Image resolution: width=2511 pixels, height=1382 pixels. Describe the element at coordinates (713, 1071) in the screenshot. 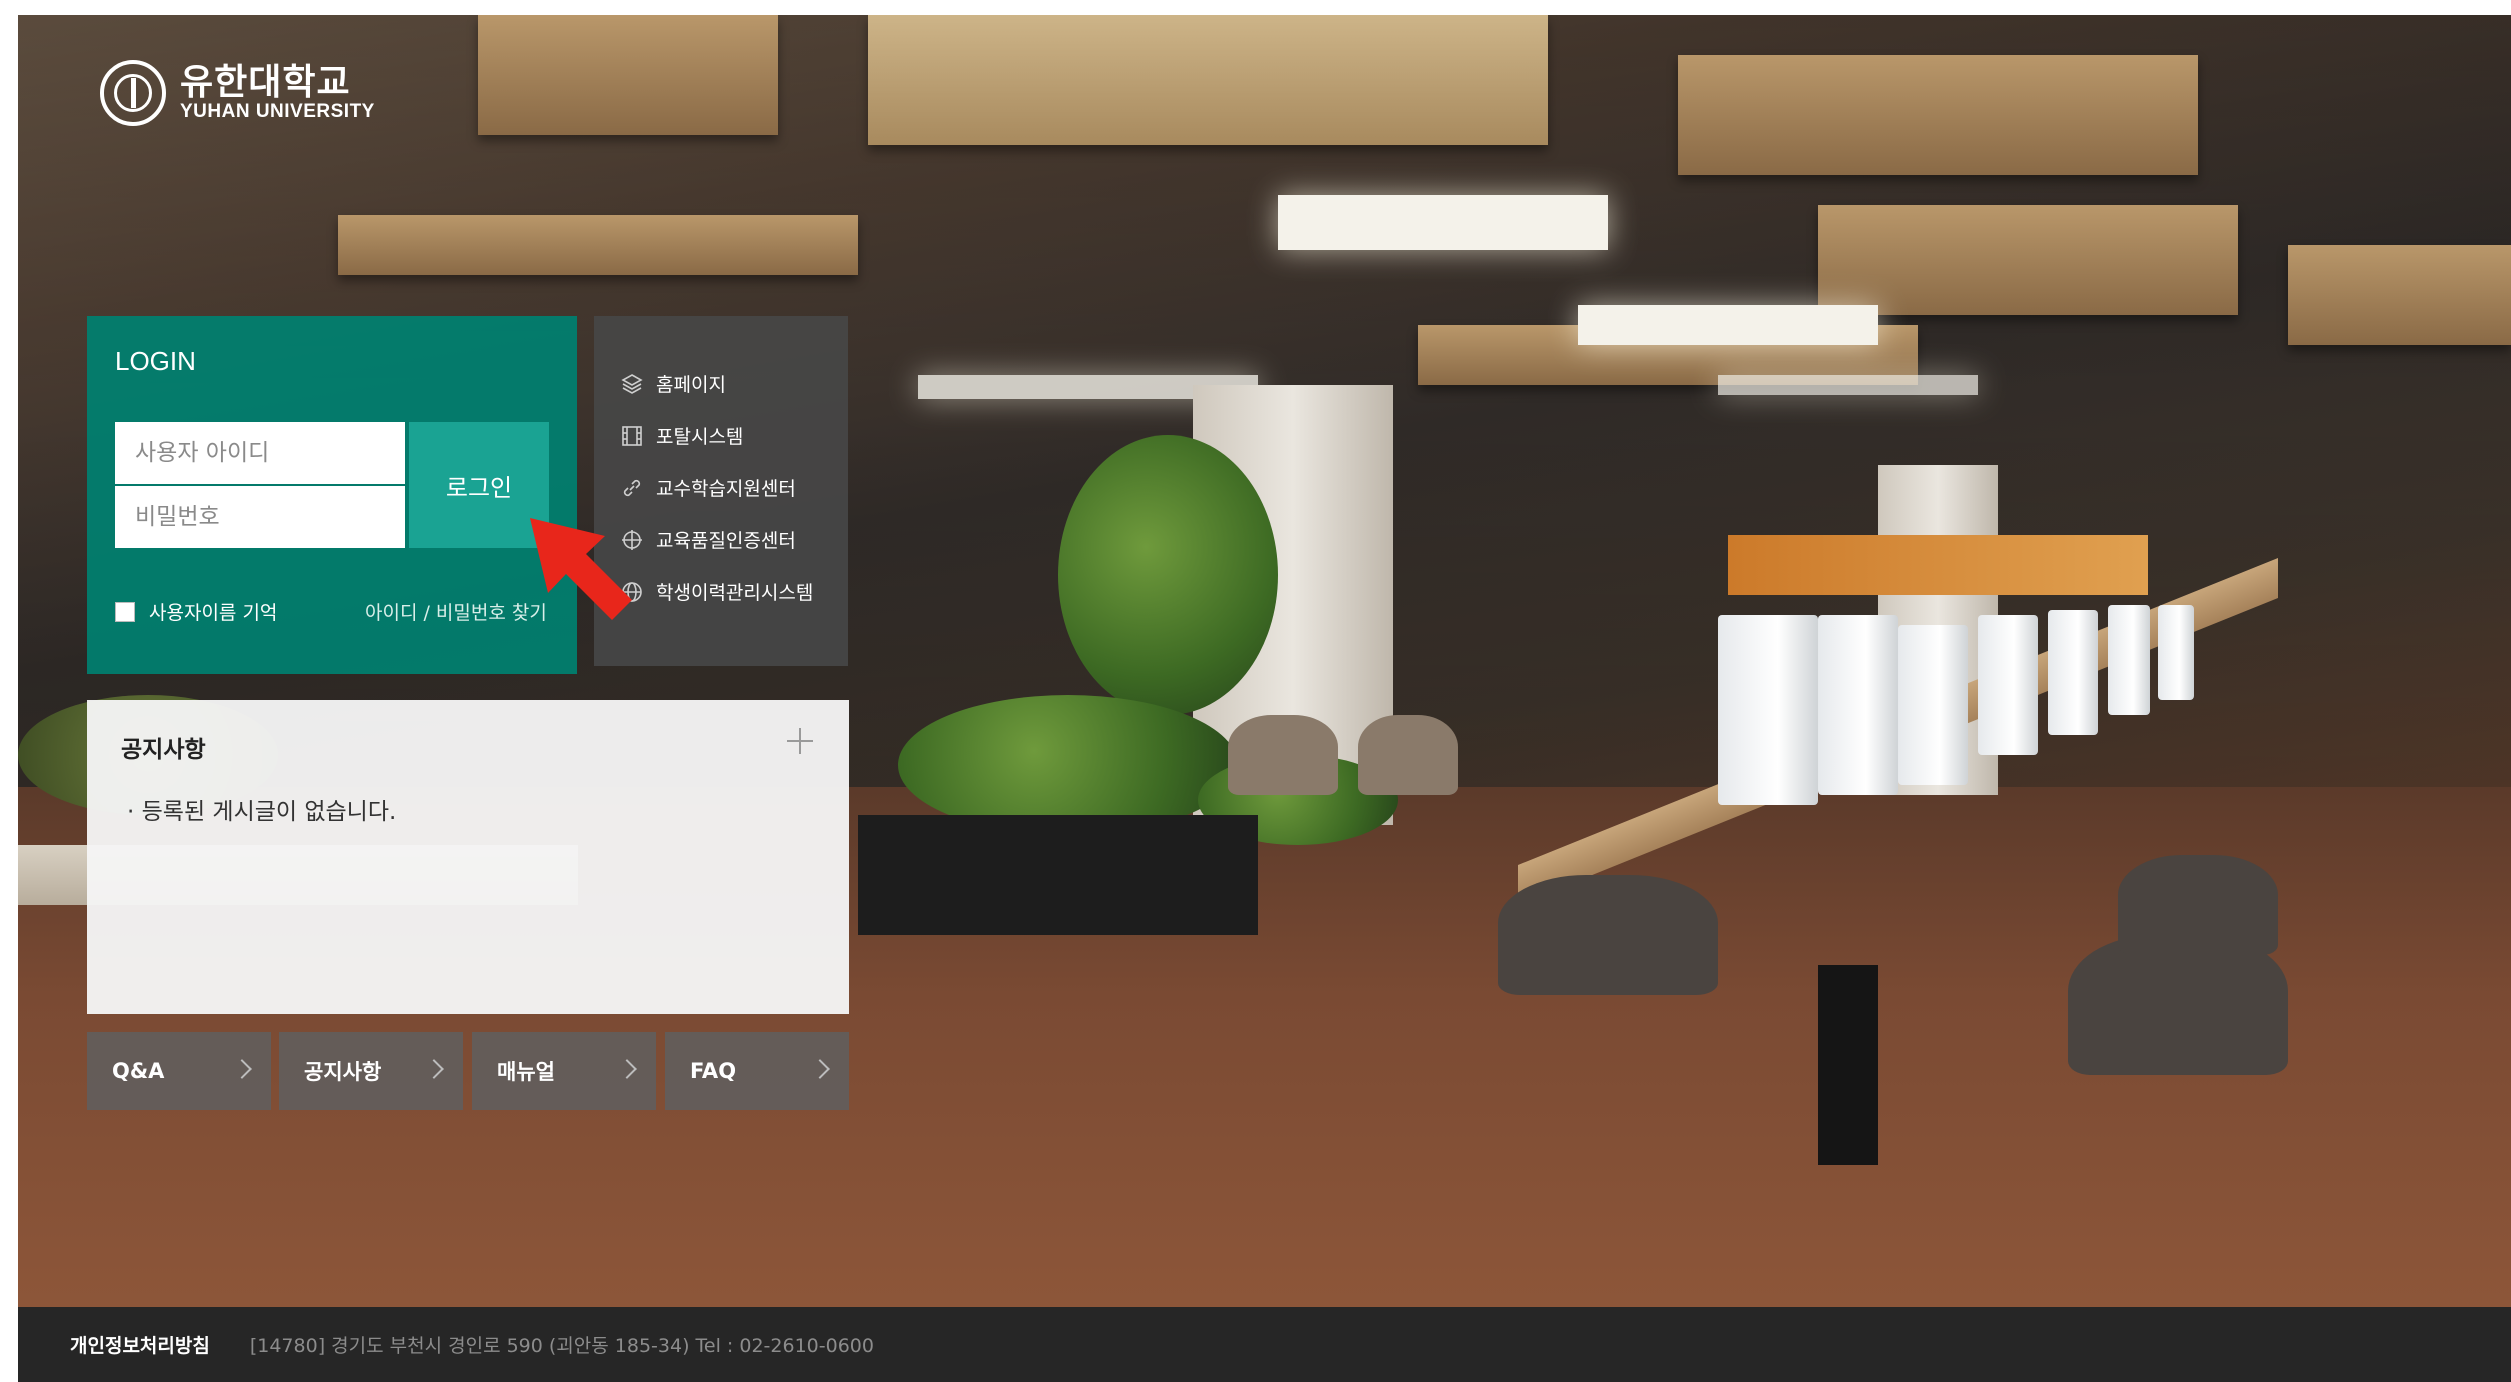

I see `faq-button-label: FAQ` at that location.